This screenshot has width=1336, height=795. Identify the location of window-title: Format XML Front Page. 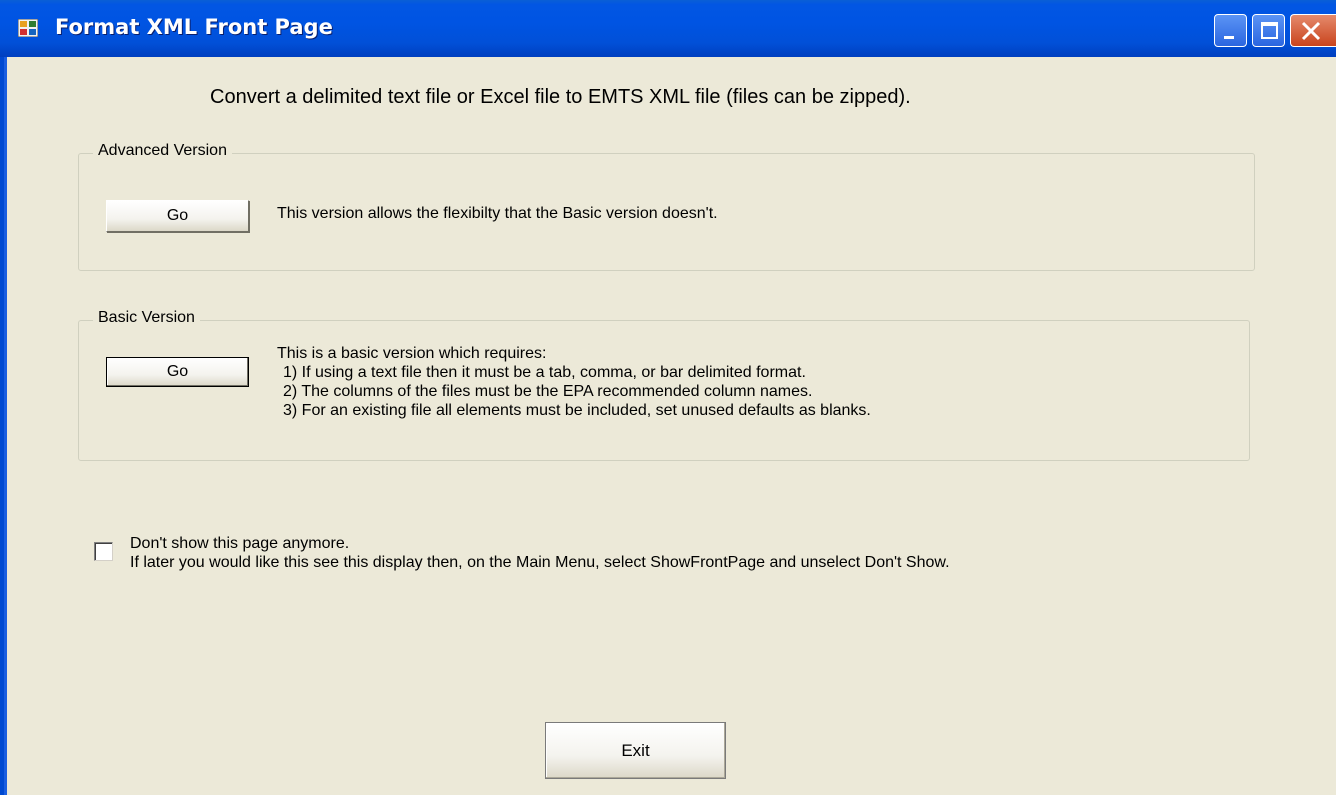
(194, 27).